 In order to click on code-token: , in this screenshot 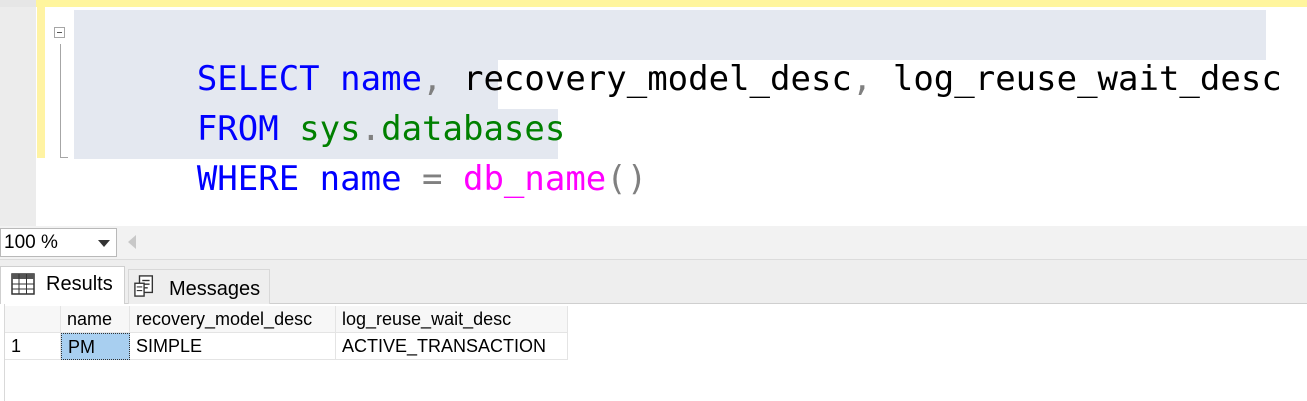, I will do `click(862, 79)`.